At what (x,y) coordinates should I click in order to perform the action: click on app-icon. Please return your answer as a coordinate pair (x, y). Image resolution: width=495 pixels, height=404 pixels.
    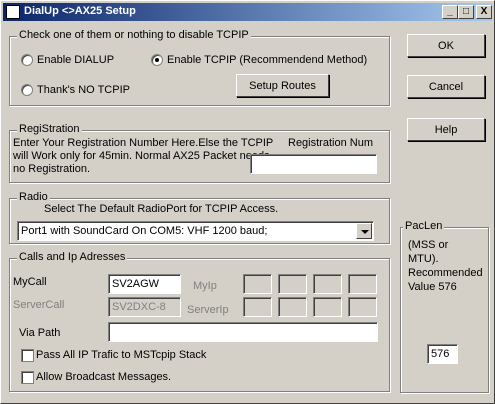
    Looking at the image, I should click on (13, 12).